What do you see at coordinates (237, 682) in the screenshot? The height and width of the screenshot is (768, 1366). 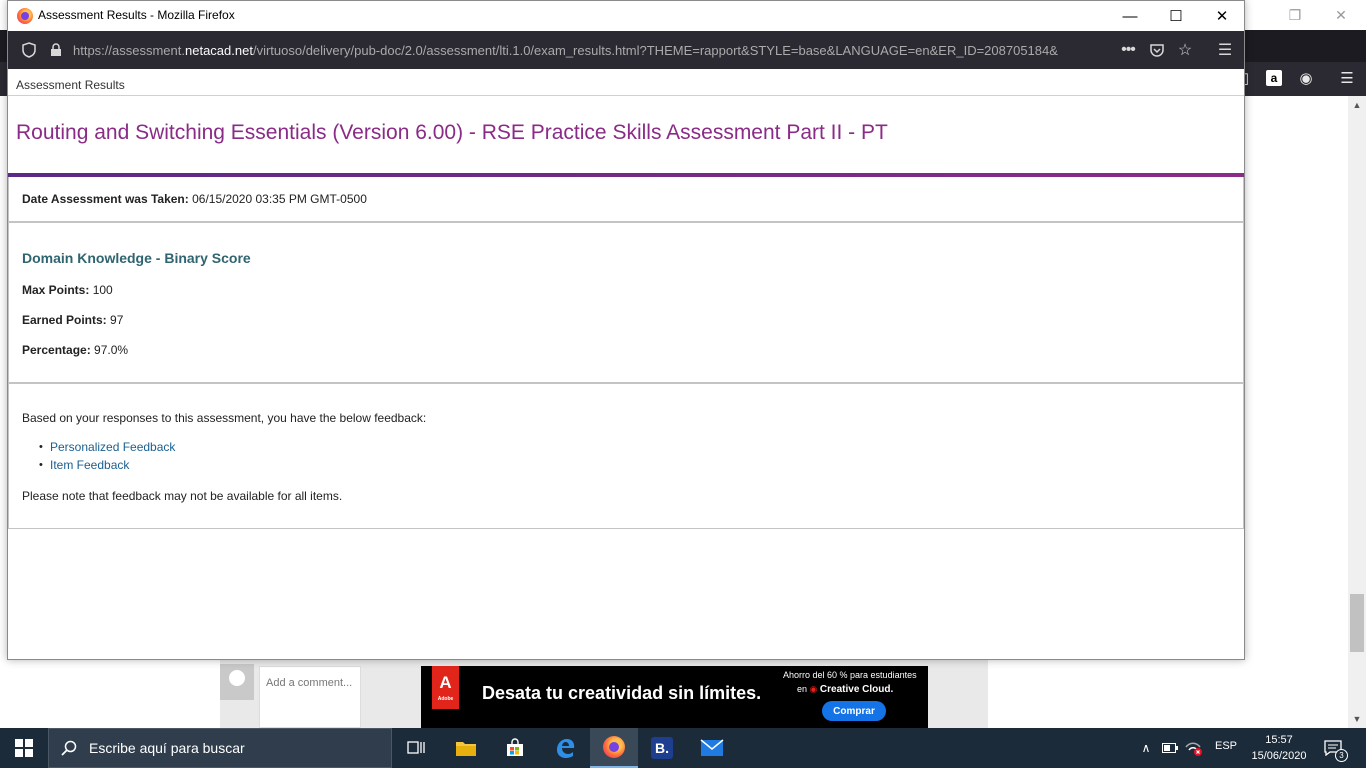 I see `avatar` at bounding box center [237, 682].